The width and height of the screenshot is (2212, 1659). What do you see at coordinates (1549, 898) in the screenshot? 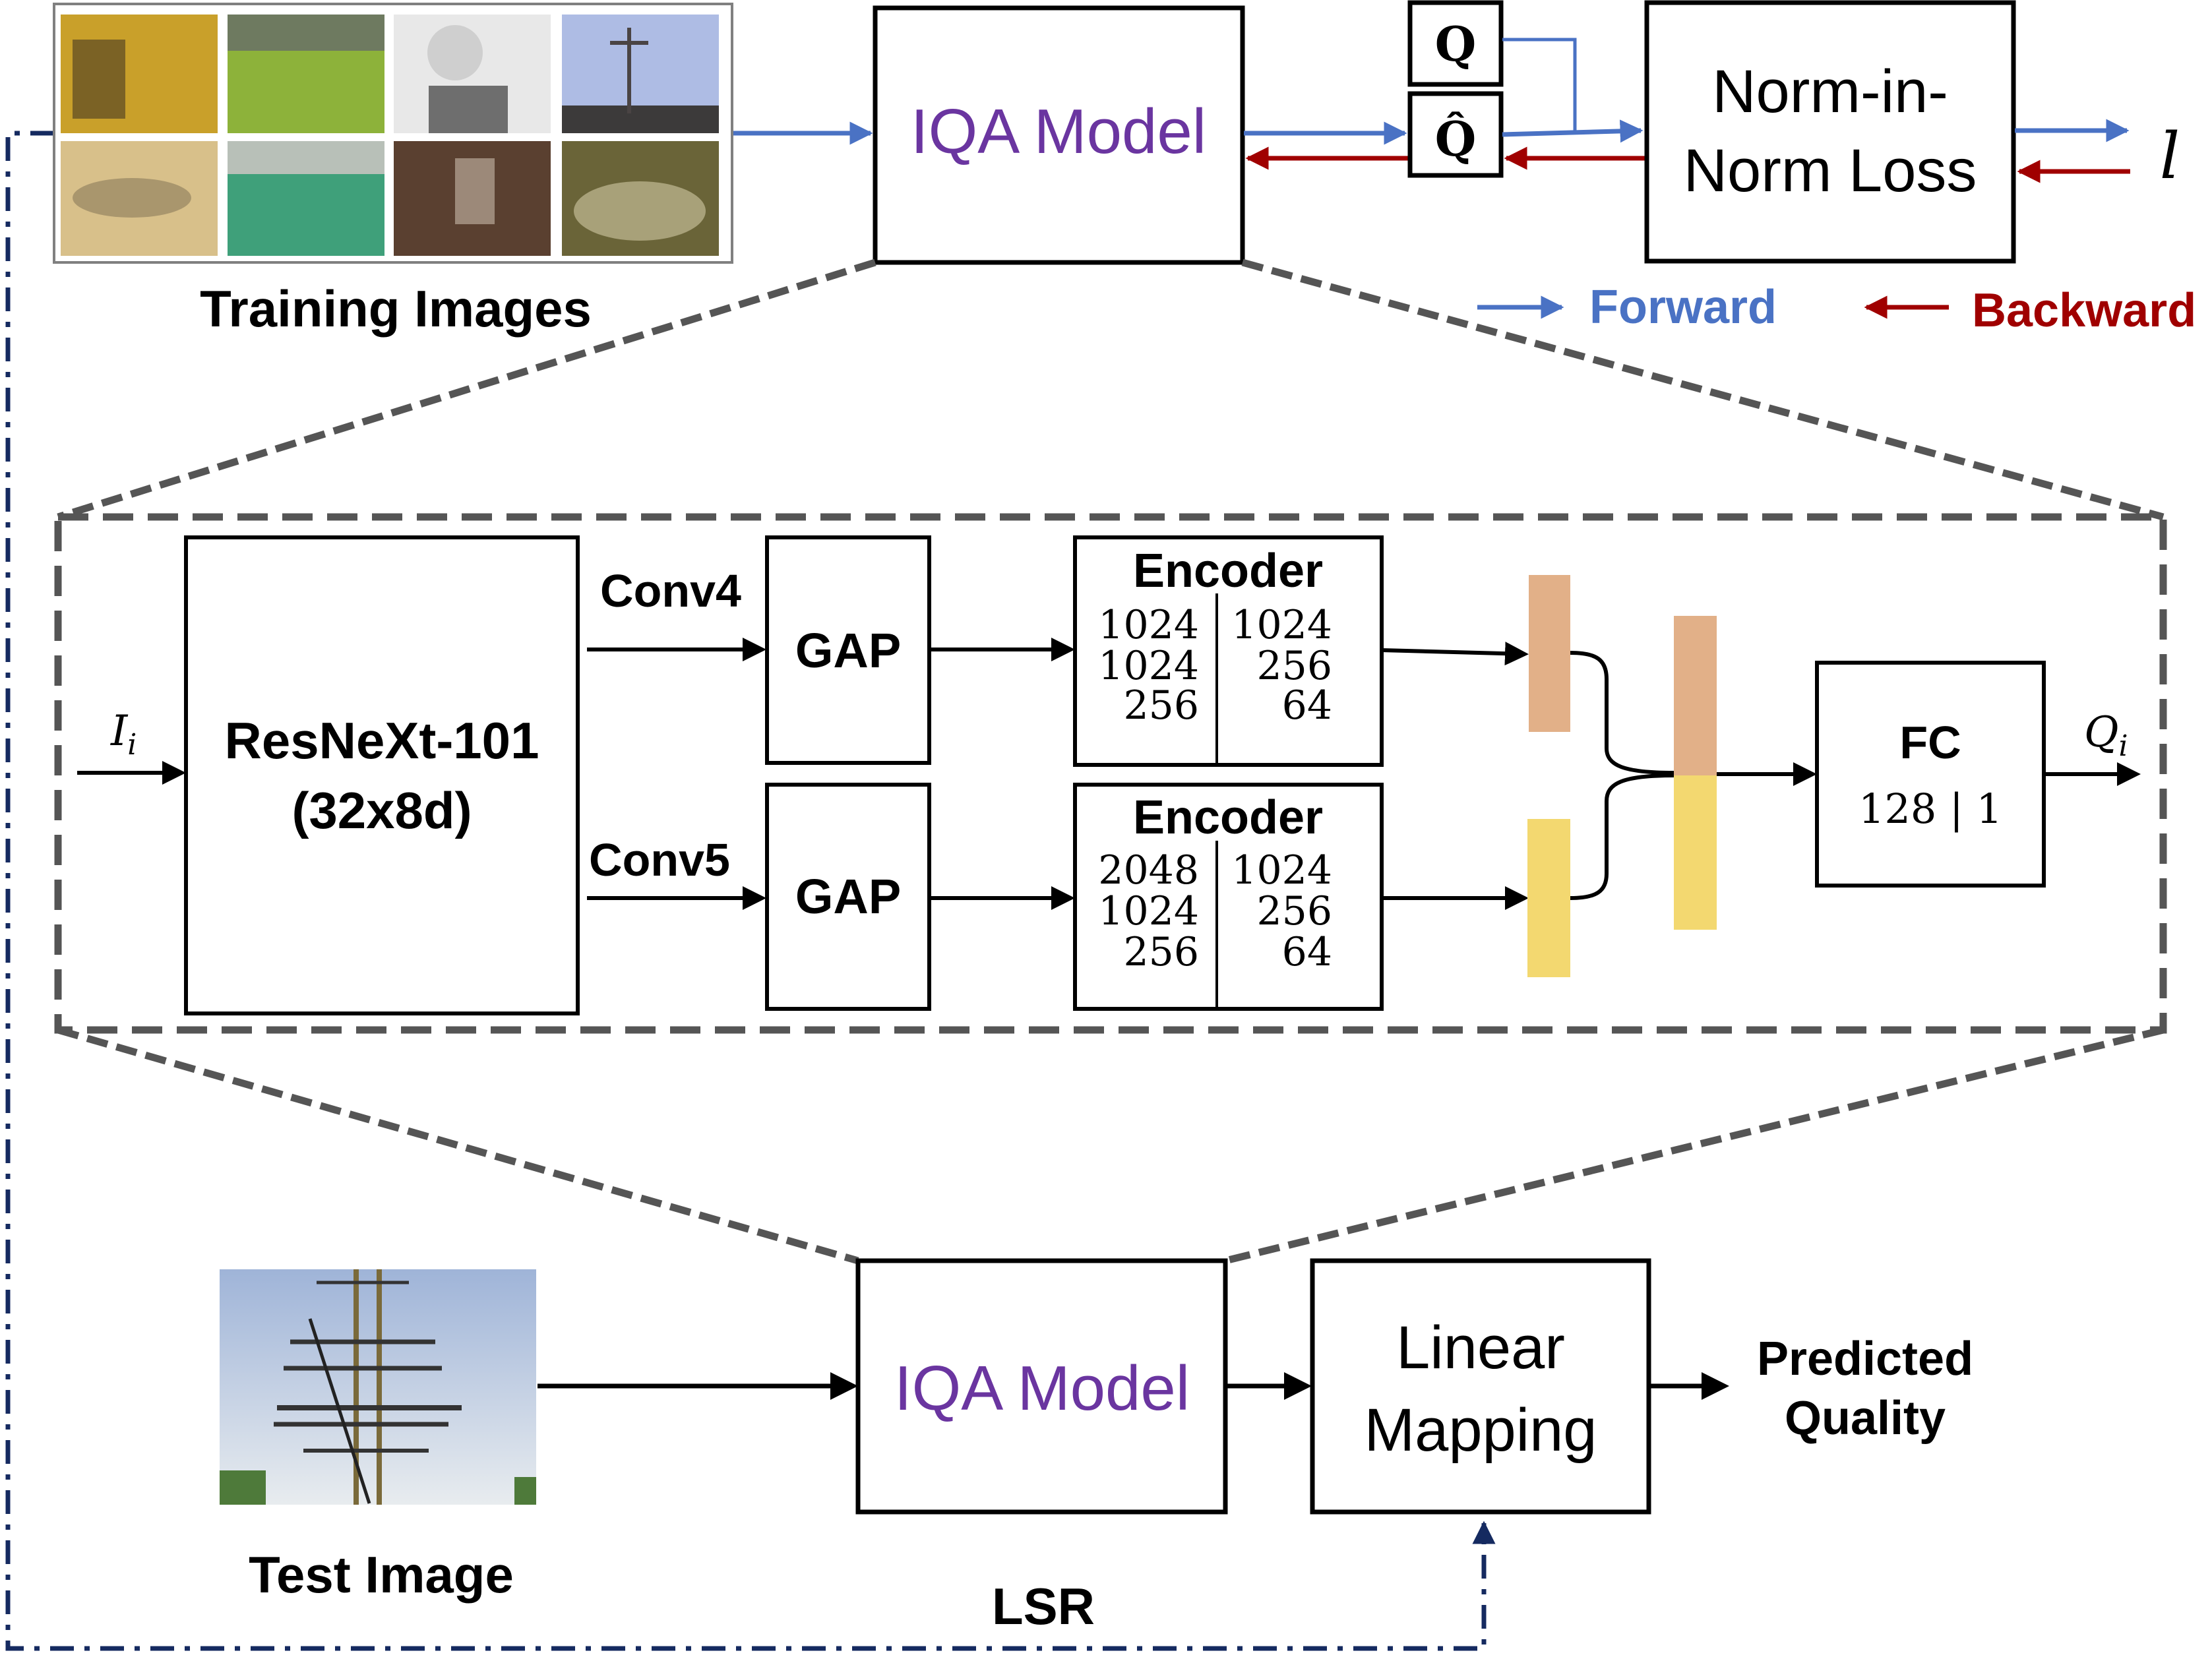
I see `feature-vector-conv5` at bounding box center [1549, 898].